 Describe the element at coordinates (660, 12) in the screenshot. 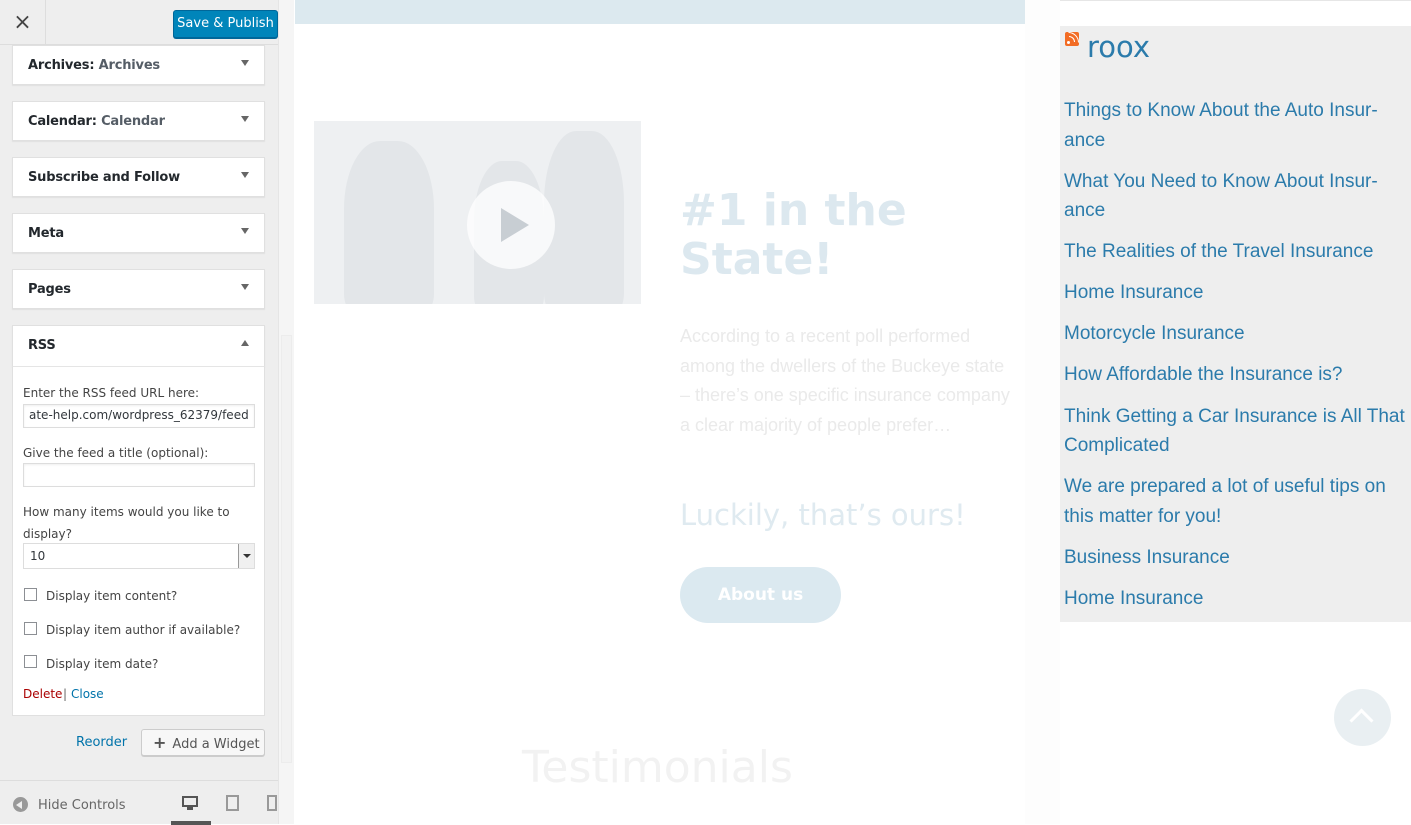

I see `top-strip` at that location.